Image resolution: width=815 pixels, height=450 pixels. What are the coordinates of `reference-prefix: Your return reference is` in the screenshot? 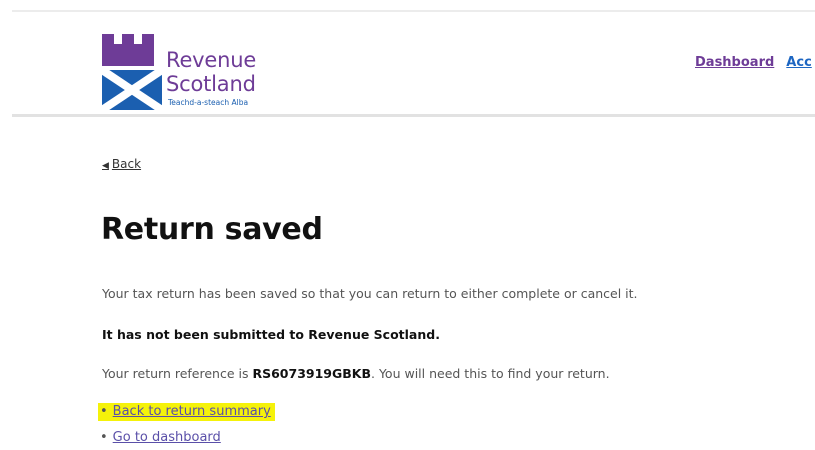 It's located at (177, 373).